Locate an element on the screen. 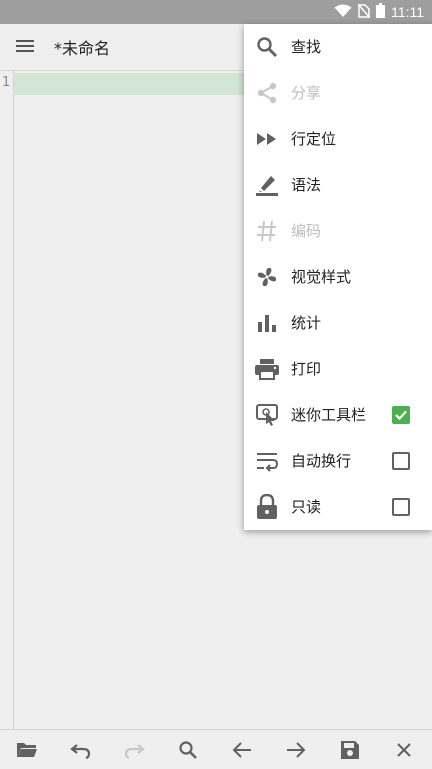  wifi-icon is located at coordinates (343, 12).